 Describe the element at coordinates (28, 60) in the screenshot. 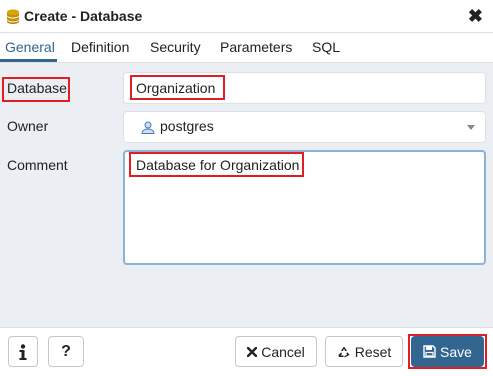

I see `active-tab-indicator` at that location.